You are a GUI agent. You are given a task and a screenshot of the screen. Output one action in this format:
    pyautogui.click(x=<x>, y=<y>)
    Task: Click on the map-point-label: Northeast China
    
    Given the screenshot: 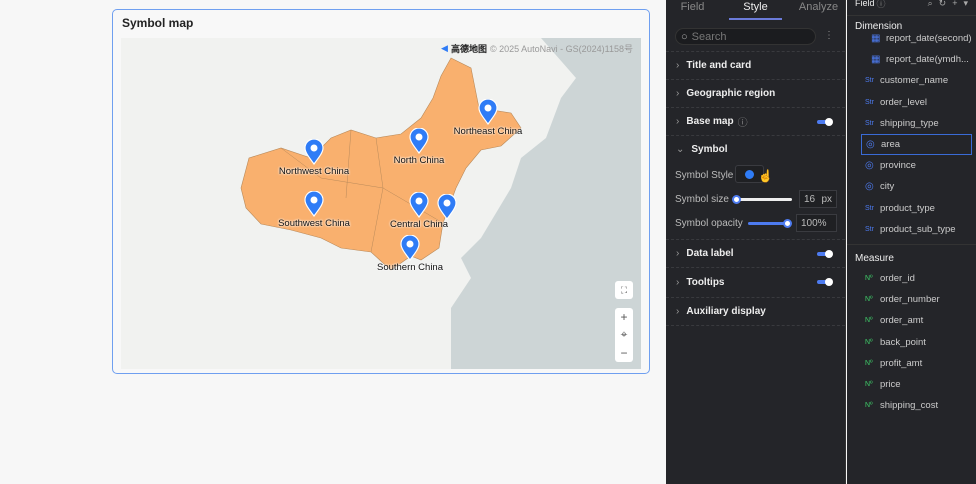 What is the action you would take?
    pyautogui.click(x=488, y=131)
    